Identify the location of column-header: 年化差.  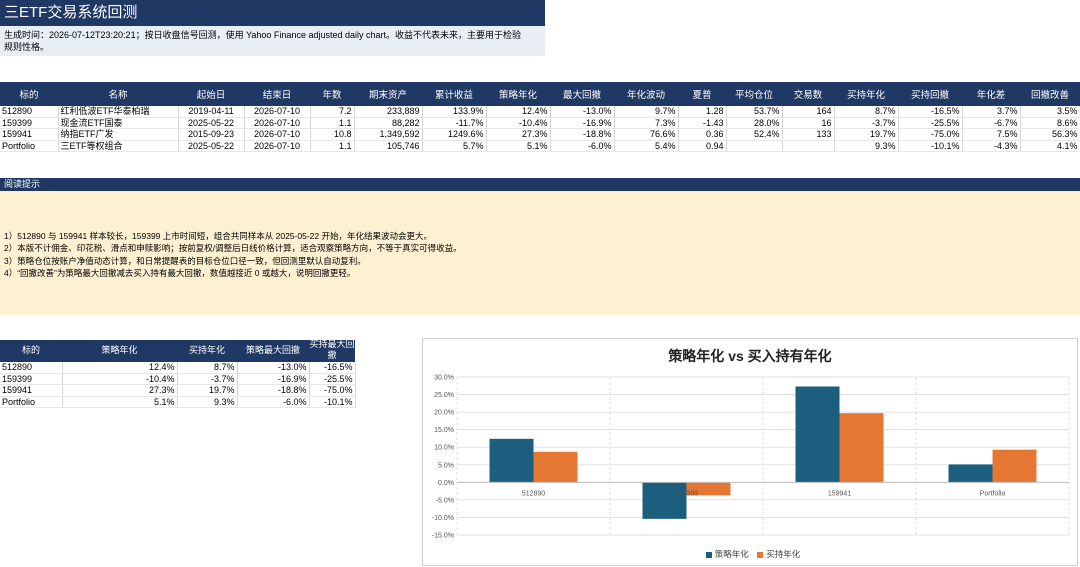
(991, 94).